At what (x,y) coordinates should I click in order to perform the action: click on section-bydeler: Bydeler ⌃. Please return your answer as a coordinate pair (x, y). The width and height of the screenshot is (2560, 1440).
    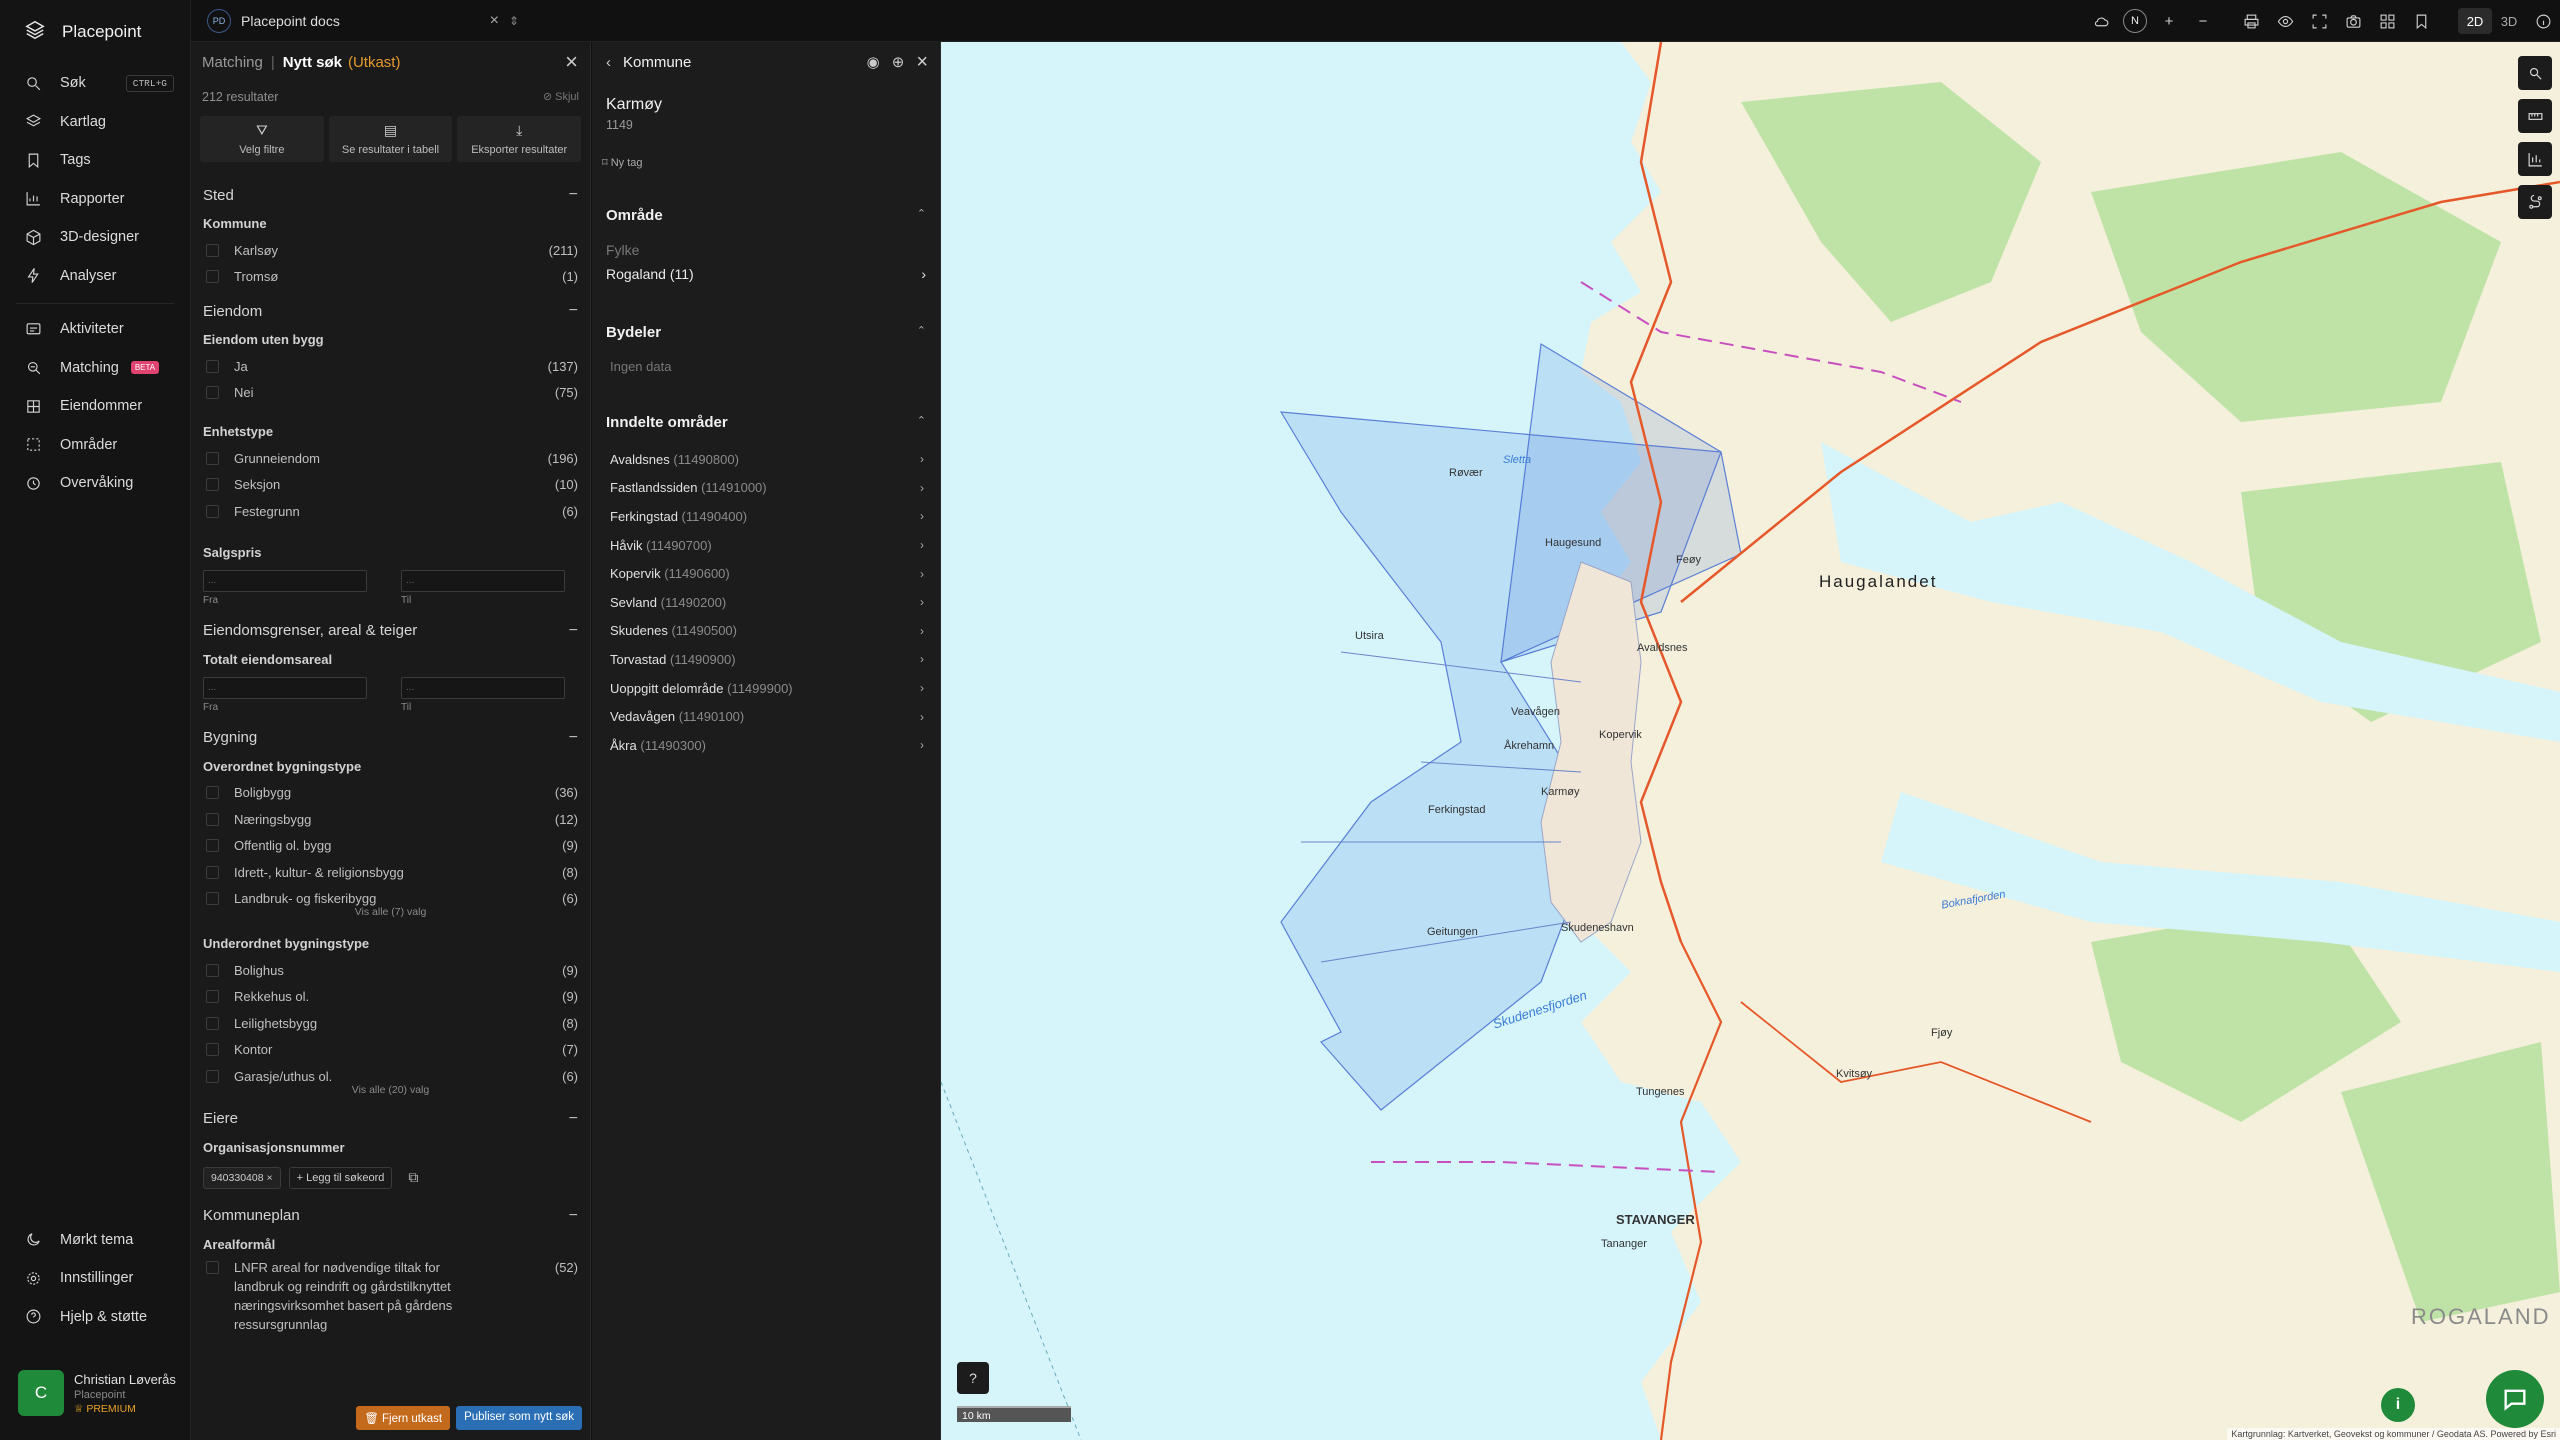
    Looking at the image, I should click on (766, 332).